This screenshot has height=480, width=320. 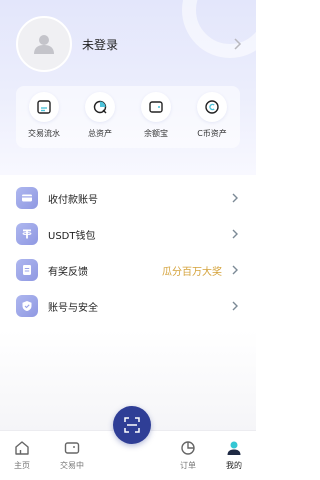 I want to click on quick-actions-card: 交易流水 总资产 余额宝 C币资产, so click(x=128, y=117).